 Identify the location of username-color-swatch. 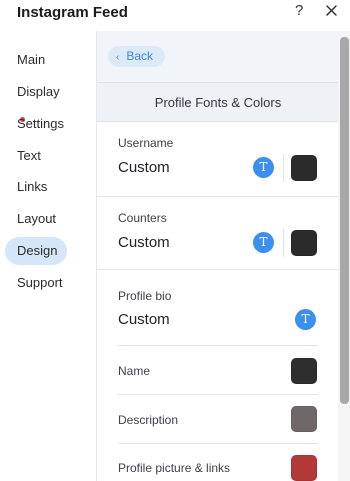
(304, 168).